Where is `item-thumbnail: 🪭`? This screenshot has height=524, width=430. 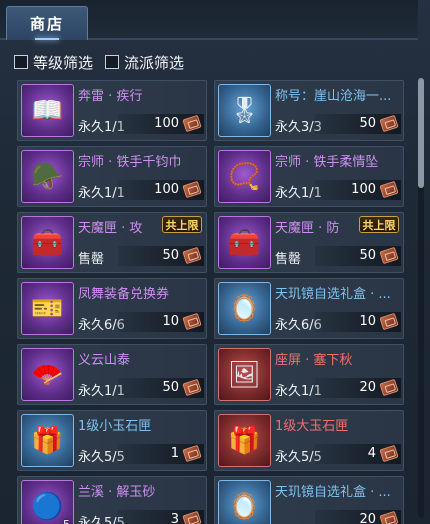 item-thumbnail: 🪭 is located at coordinates (47, 374).